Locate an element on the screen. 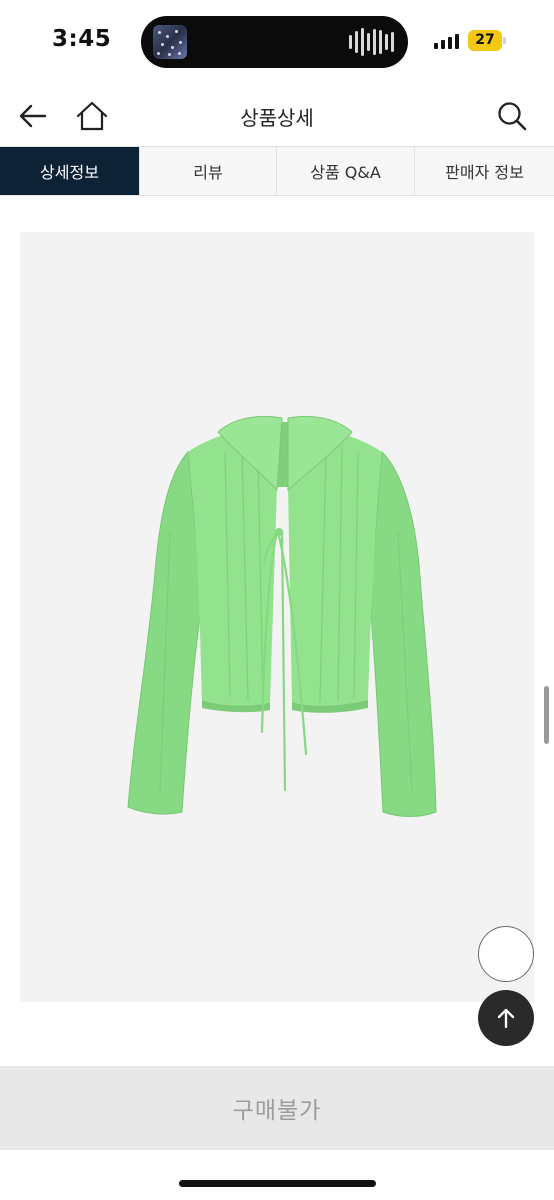 This screenshot has height=1200, width=554. cellular-signal-icon is located at coordinates (446, 41).